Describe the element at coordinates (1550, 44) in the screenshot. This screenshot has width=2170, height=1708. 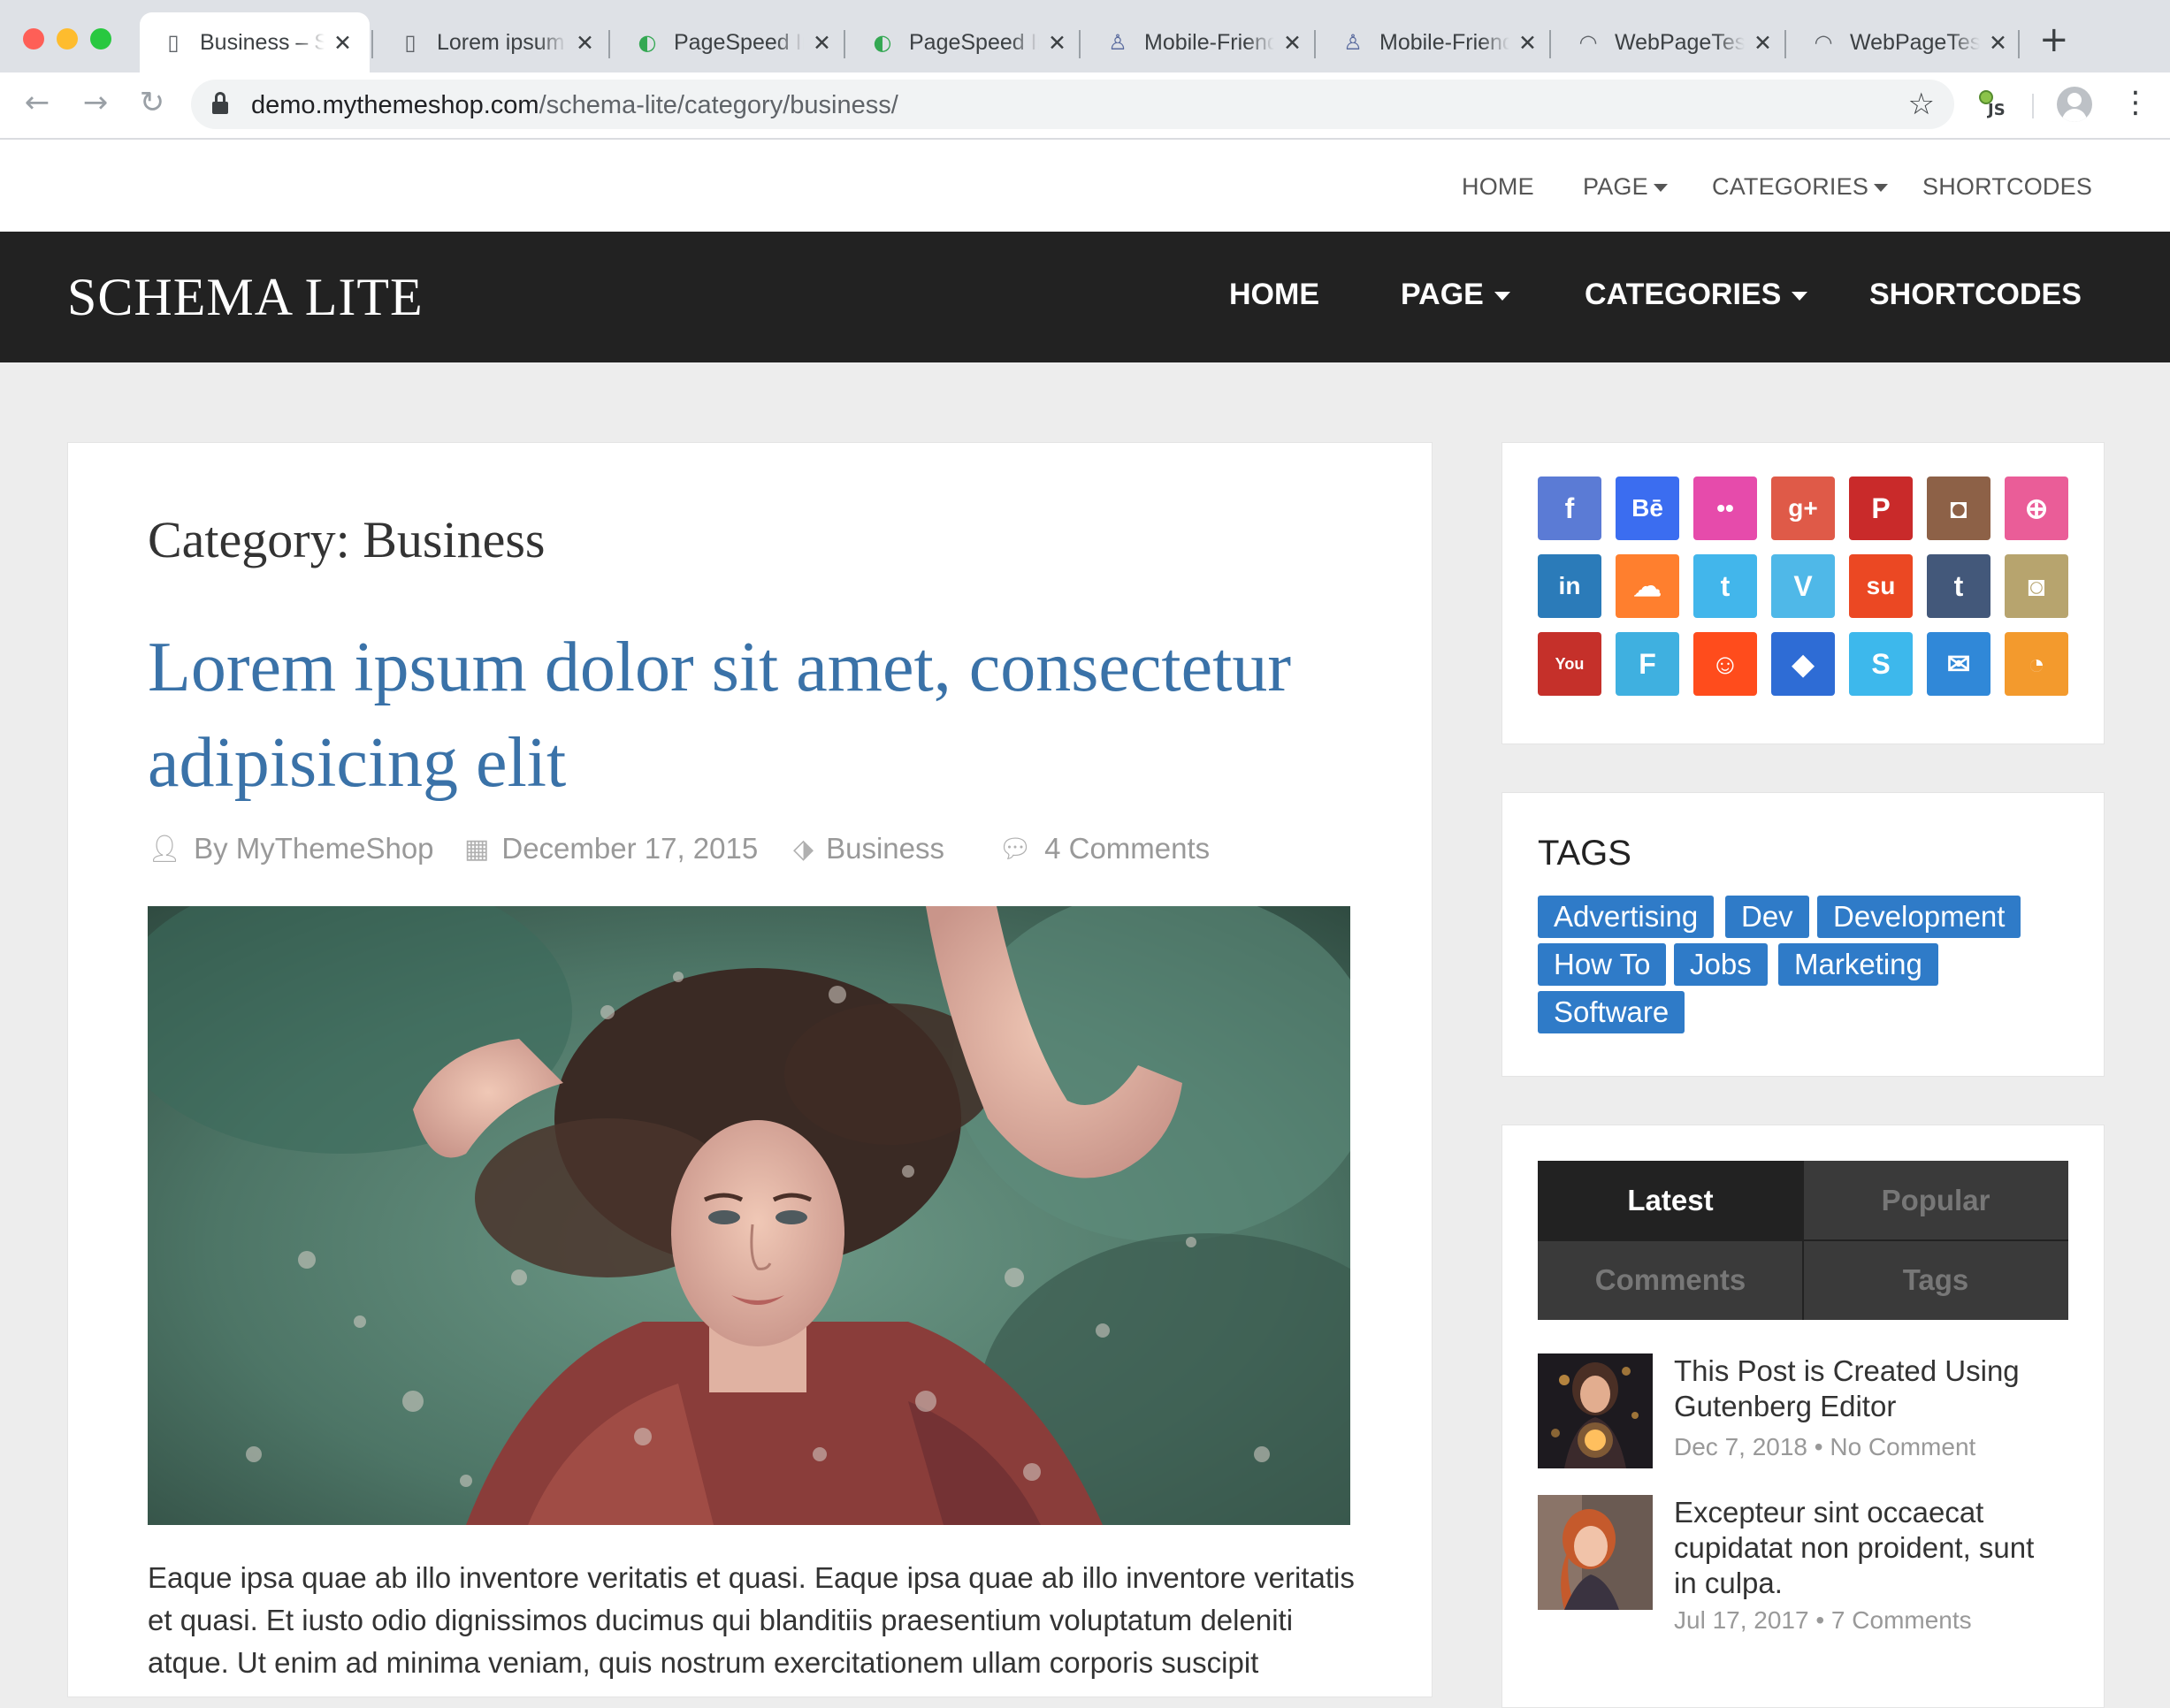
I see `tab-separator` at that location.